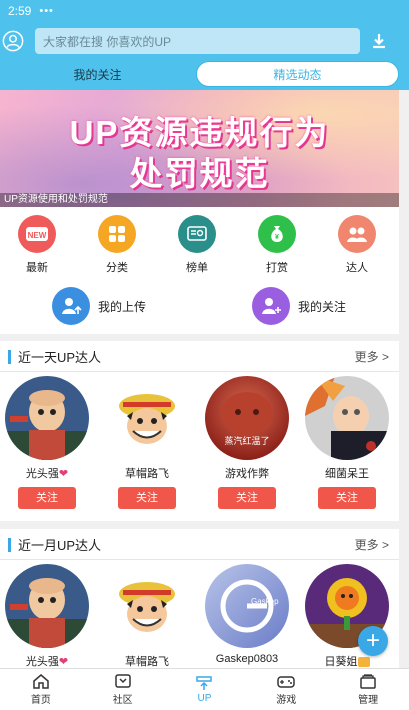 This screenshot has width=409, height=710. I want to click on uploader-card: 光头强❤ 关注, so click(47, 442).